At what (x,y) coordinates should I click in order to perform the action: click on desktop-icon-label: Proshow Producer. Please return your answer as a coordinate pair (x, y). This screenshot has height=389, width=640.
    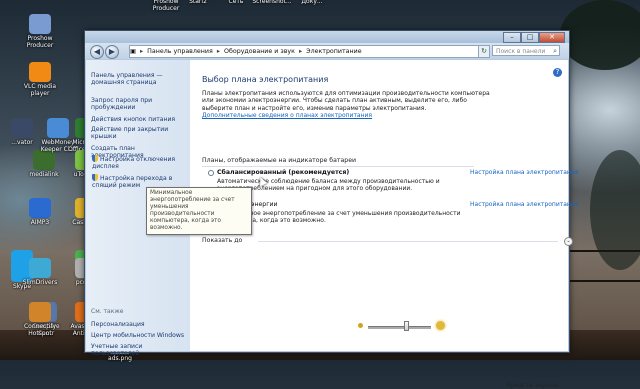
    Looking at the image, I should click on (40, 42).